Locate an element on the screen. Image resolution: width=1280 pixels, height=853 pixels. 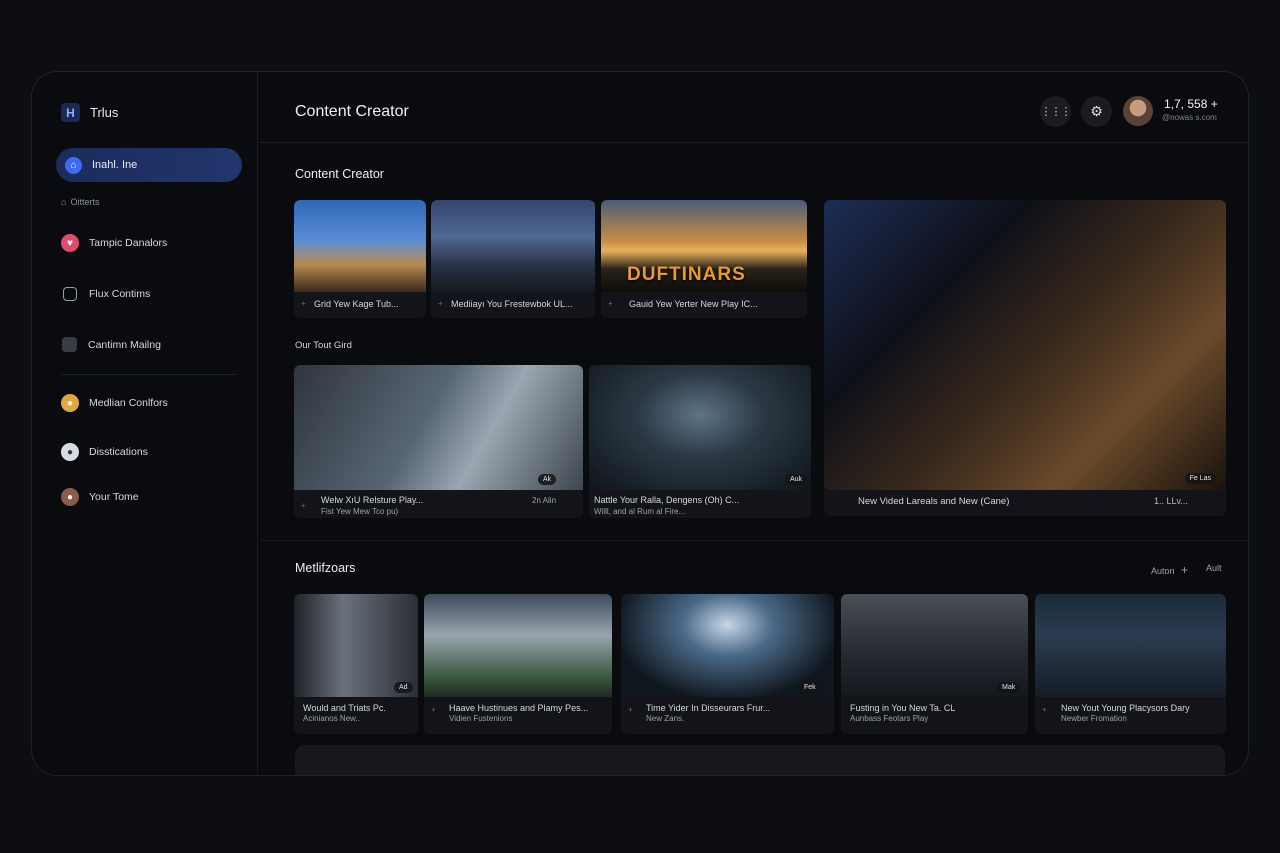
video-subcaption: Fist Yew Mew Tco pu) is located at coordinates (360, 511).